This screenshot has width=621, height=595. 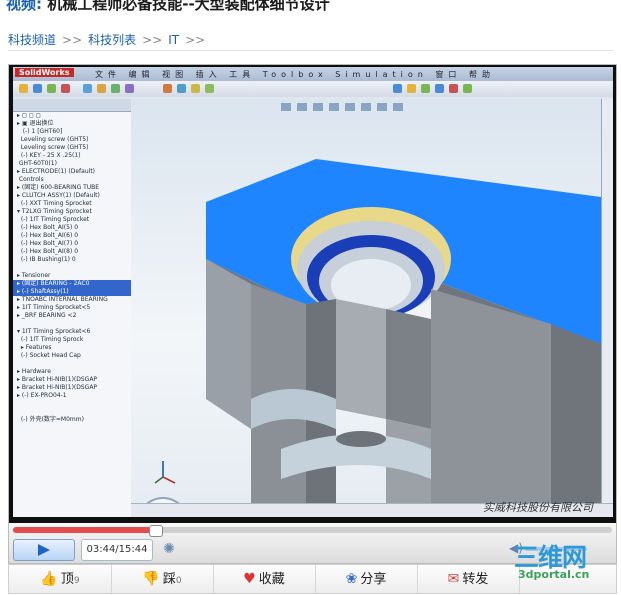 I want to click on site-logo-domain: 3dportal.cn, so click(x=554, y=574).